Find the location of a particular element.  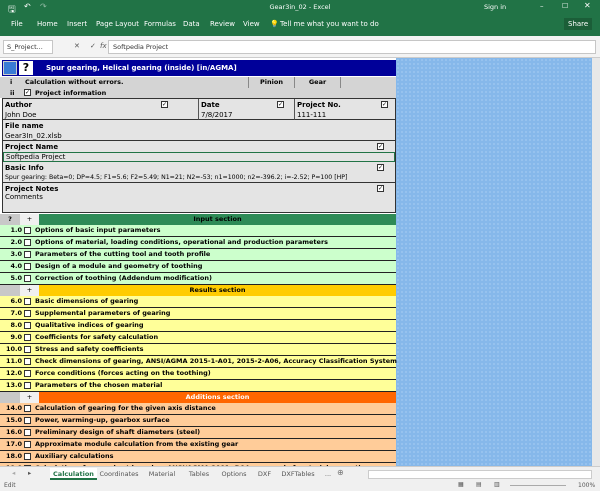

item-number: 1.0 is located at coordinates (16, 230).